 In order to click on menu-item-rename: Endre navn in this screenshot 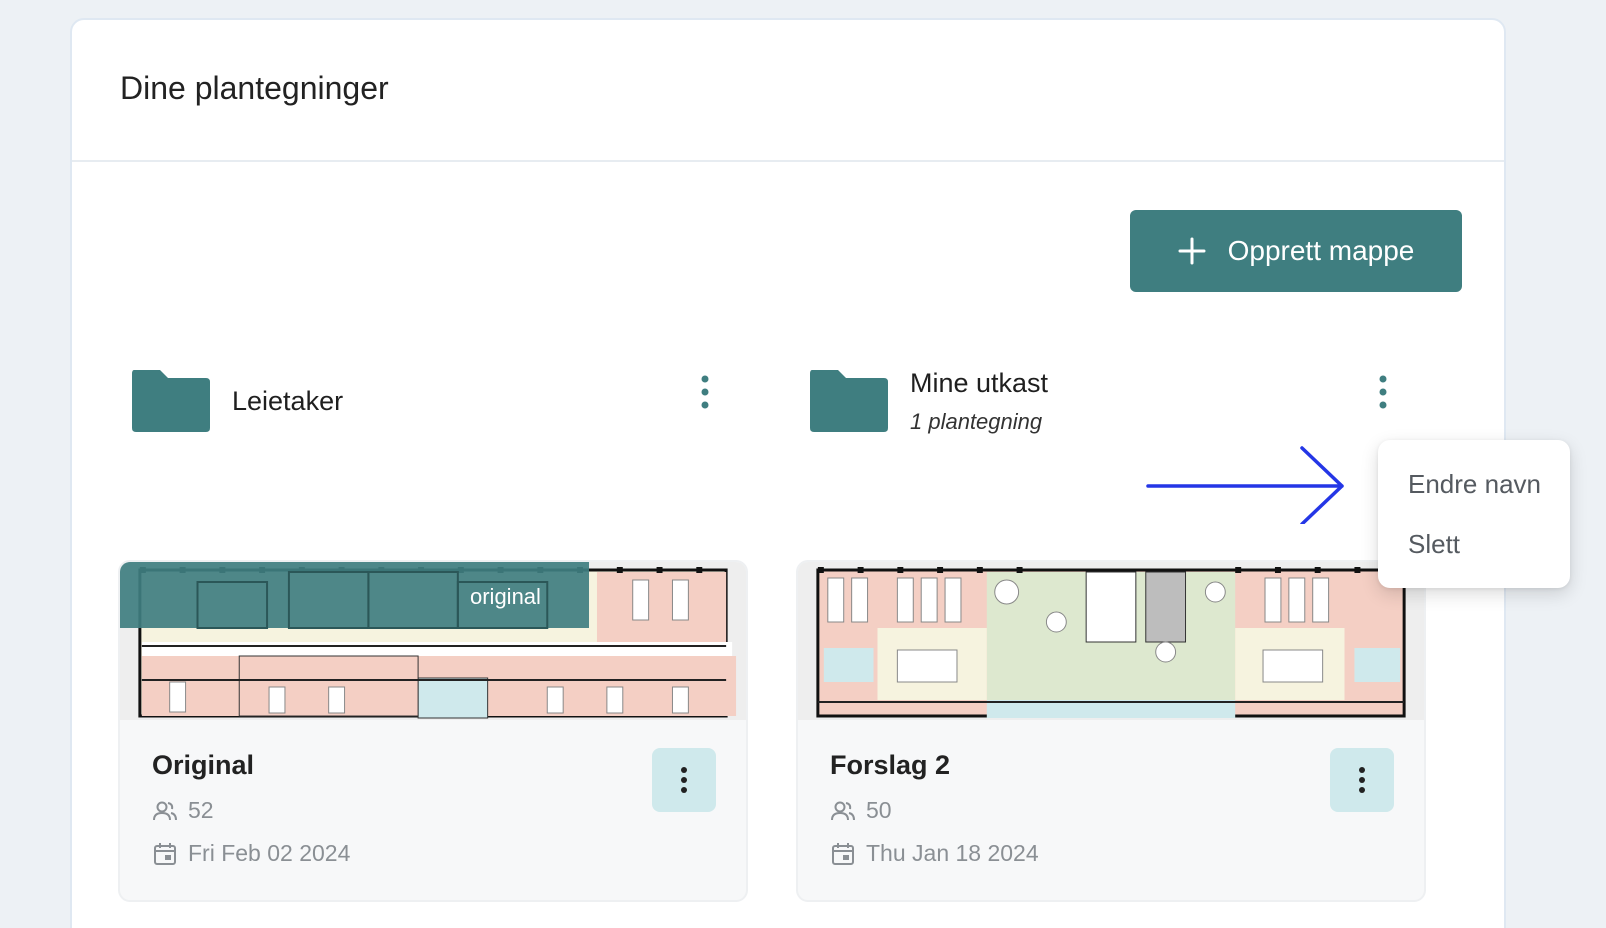, I will do `click(1474, 492)`.